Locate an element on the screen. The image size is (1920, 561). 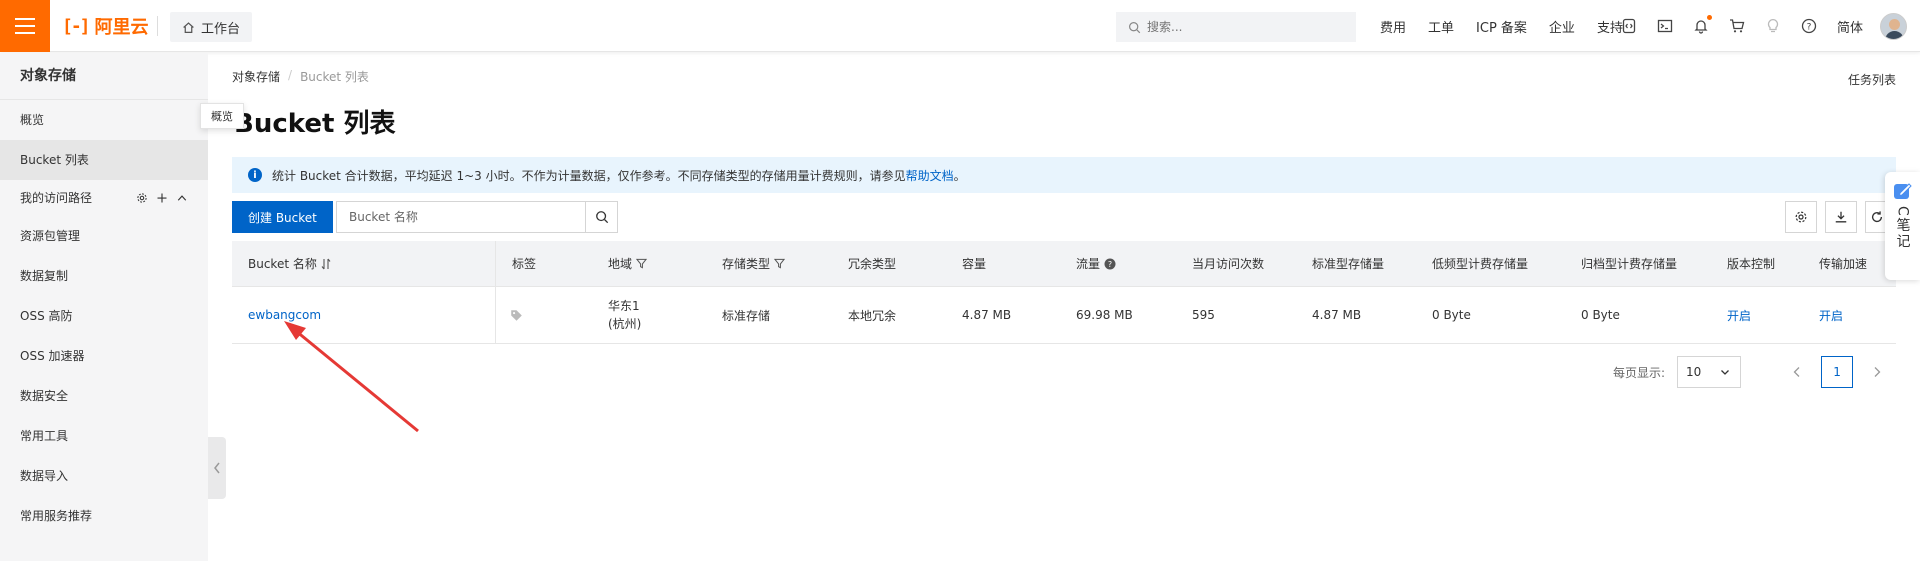
language-switch: 简体 is located at coordinates (1850, 26).